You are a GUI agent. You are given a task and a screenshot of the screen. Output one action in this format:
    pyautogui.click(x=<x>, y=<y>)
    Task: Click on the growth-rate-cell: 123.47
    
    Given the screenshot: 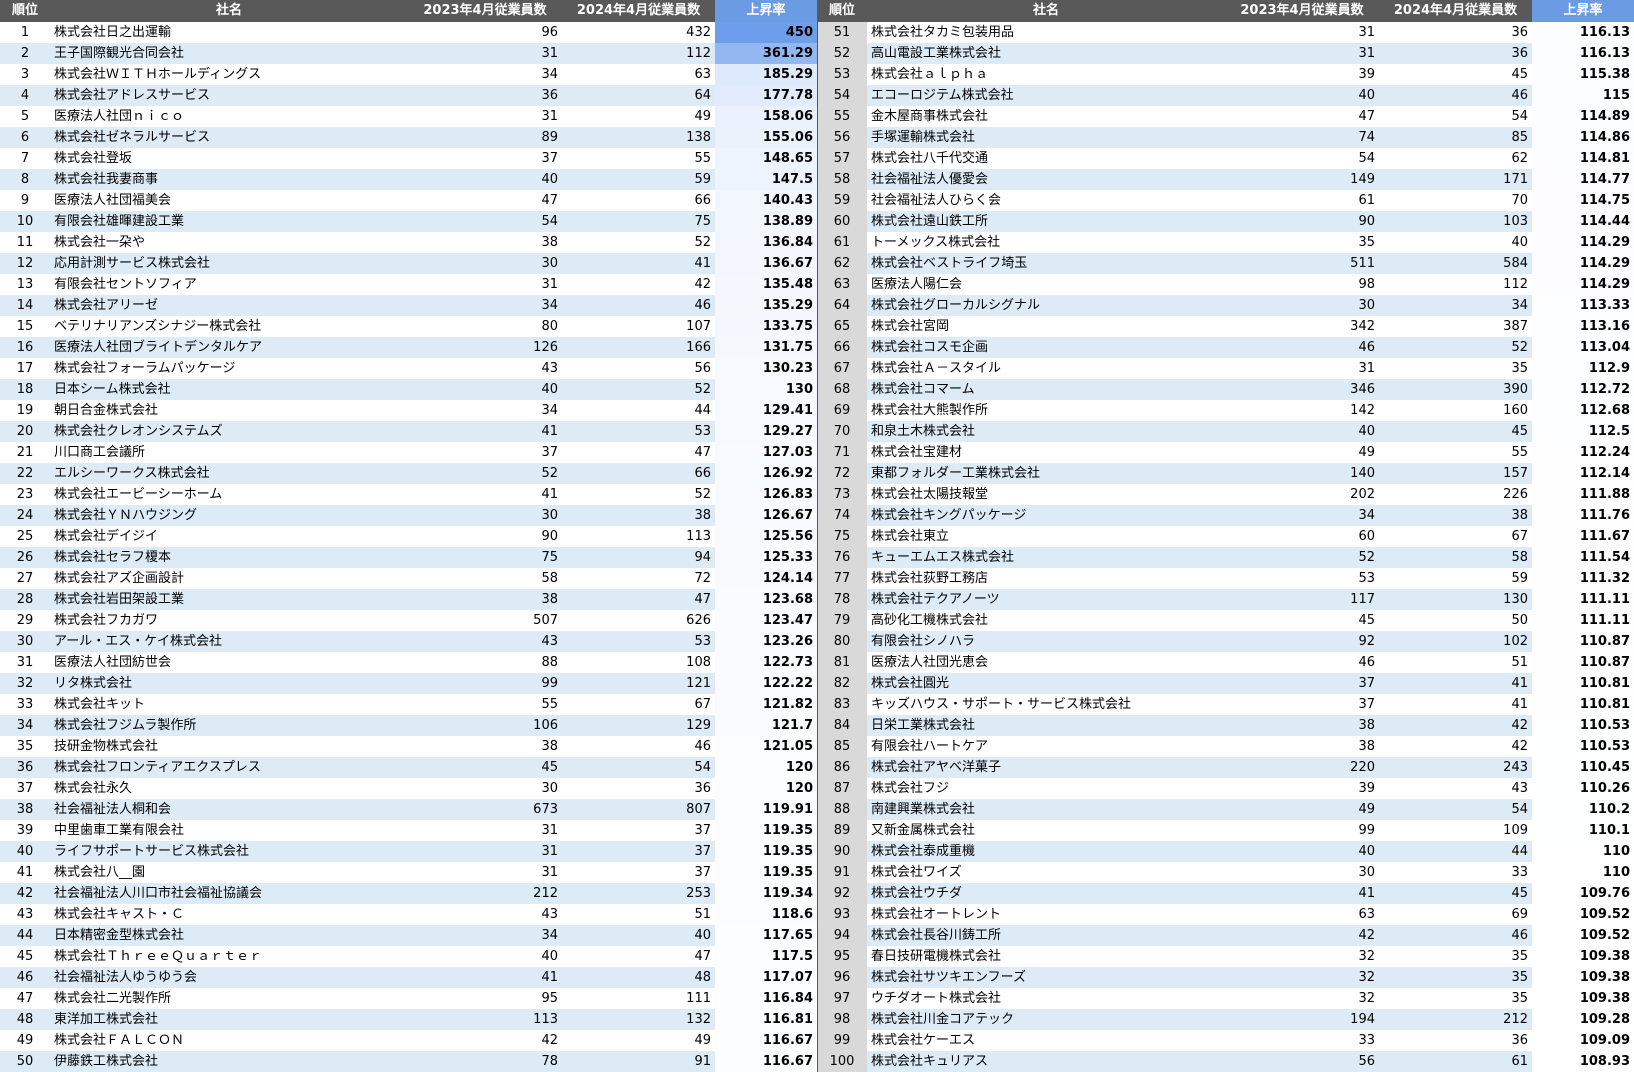 What is the action you would take?
    pyautogui.click(x=766, y=620)
    